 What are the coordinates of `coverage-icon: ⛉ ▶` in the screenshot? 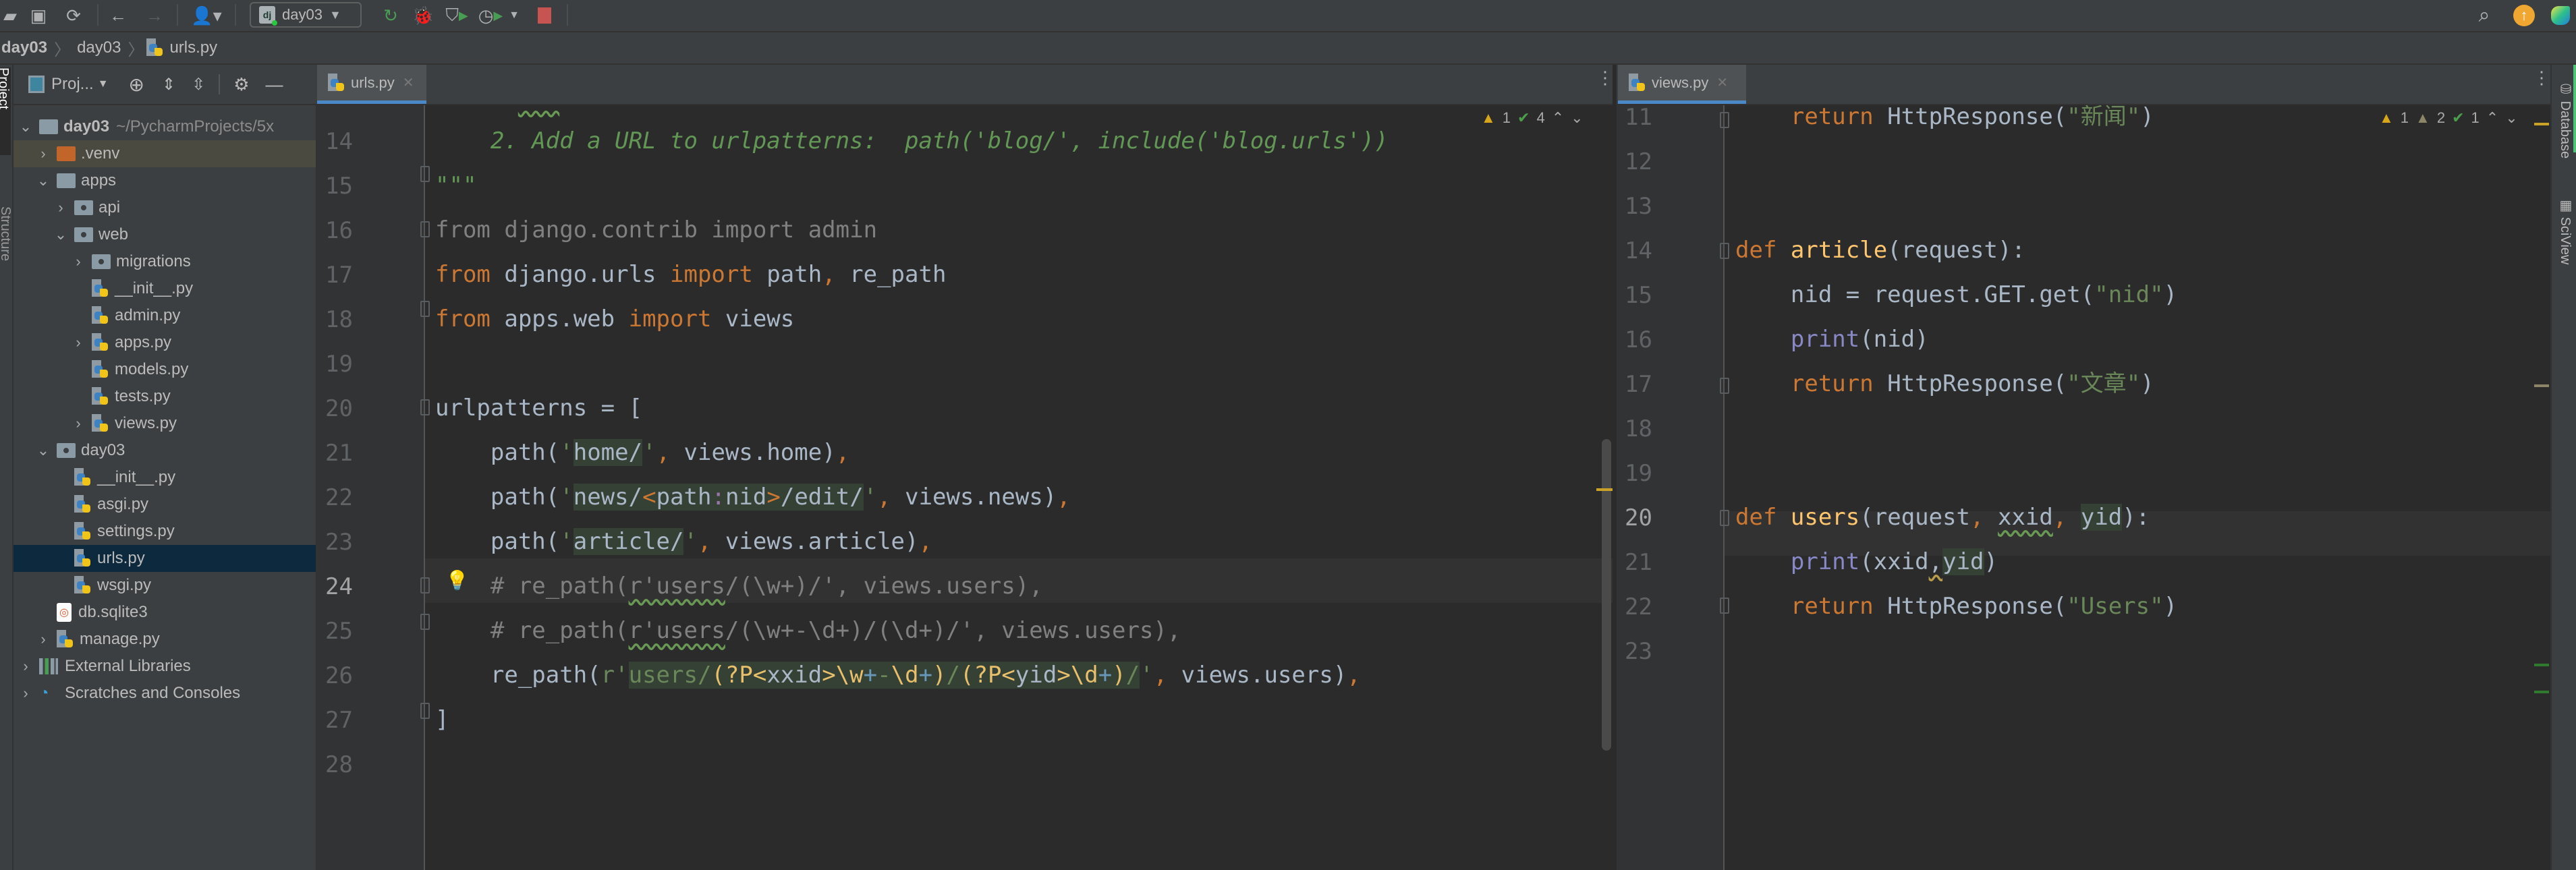 It's located at (456, 15).